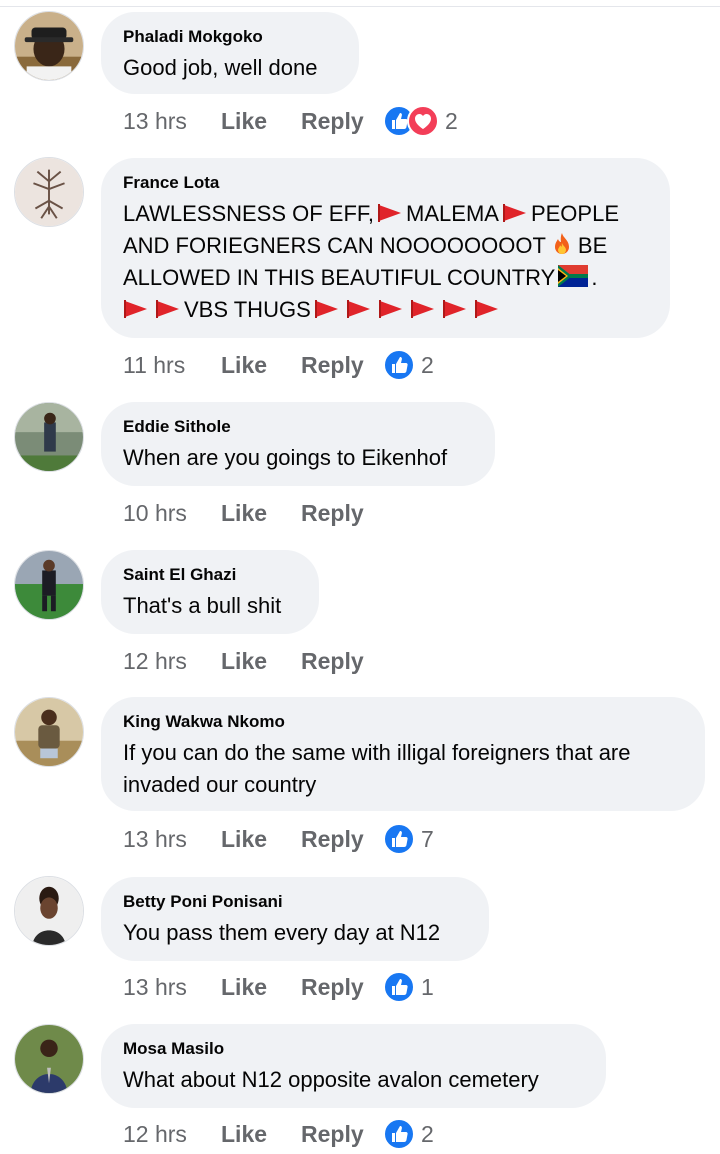 This screenshot has height=1154, width=720. I want to click on reaction-summary: 7, so click(408, 839).